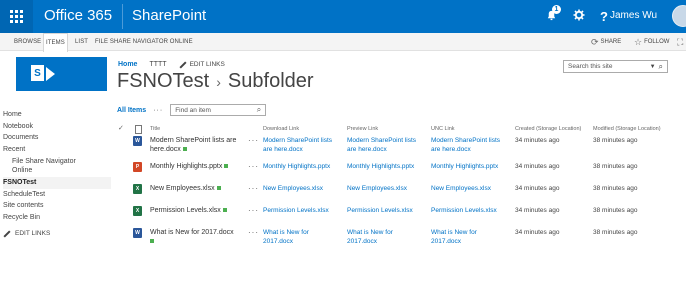 The image size is (686, 299). What do you see at coordinates (144, 42) in the screenshot?
I see `tab-file-share-navigator-online: FILE SHARE NAVIGATOR ONLINE` at bounding box center [144, 42].